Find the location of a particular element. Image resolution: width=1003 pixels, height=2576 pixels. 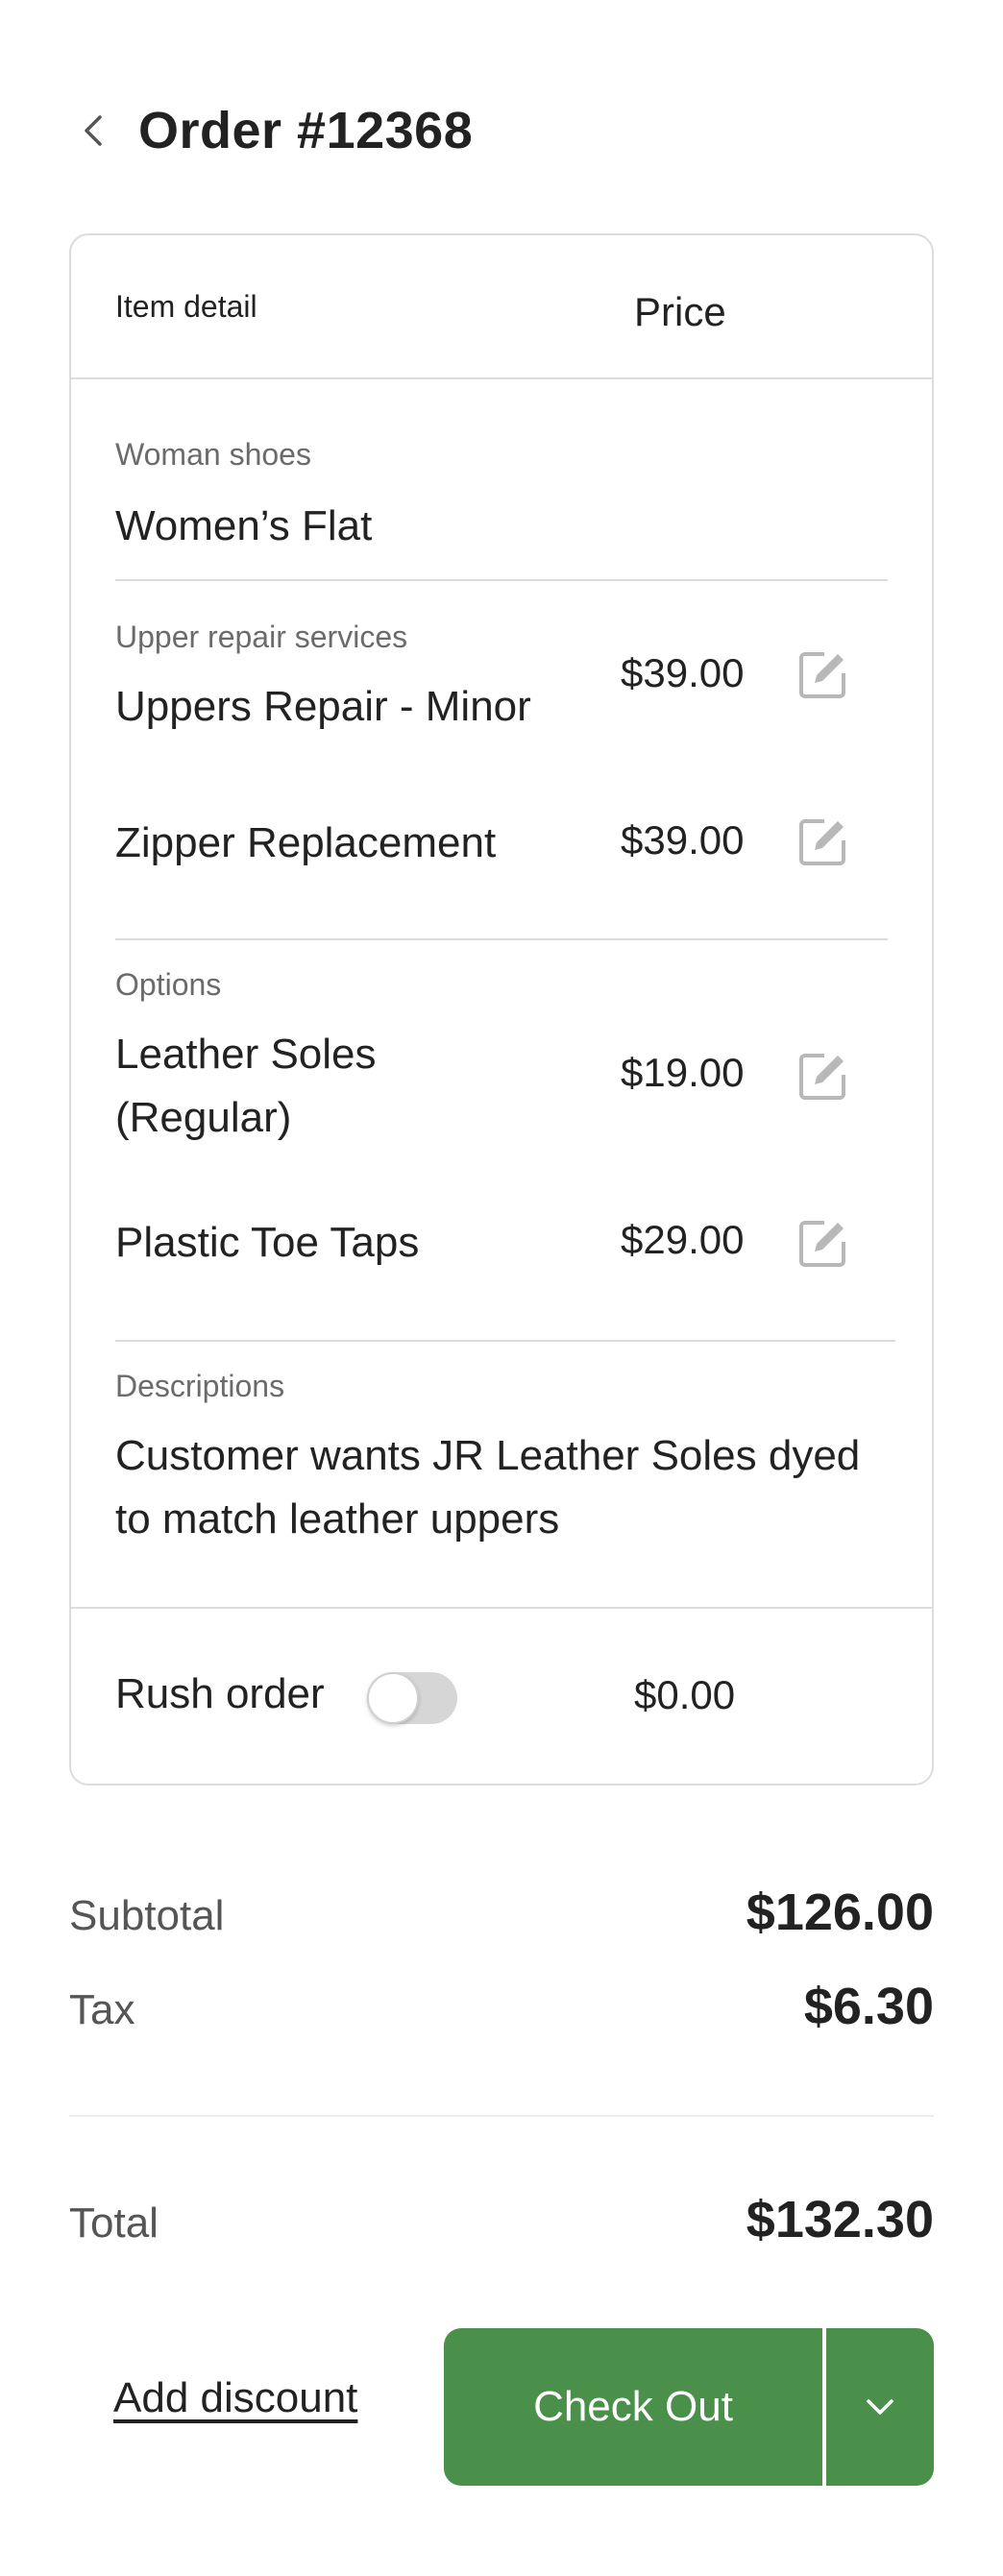

table-header: Item detail Price is located at coordinates (501, 307).